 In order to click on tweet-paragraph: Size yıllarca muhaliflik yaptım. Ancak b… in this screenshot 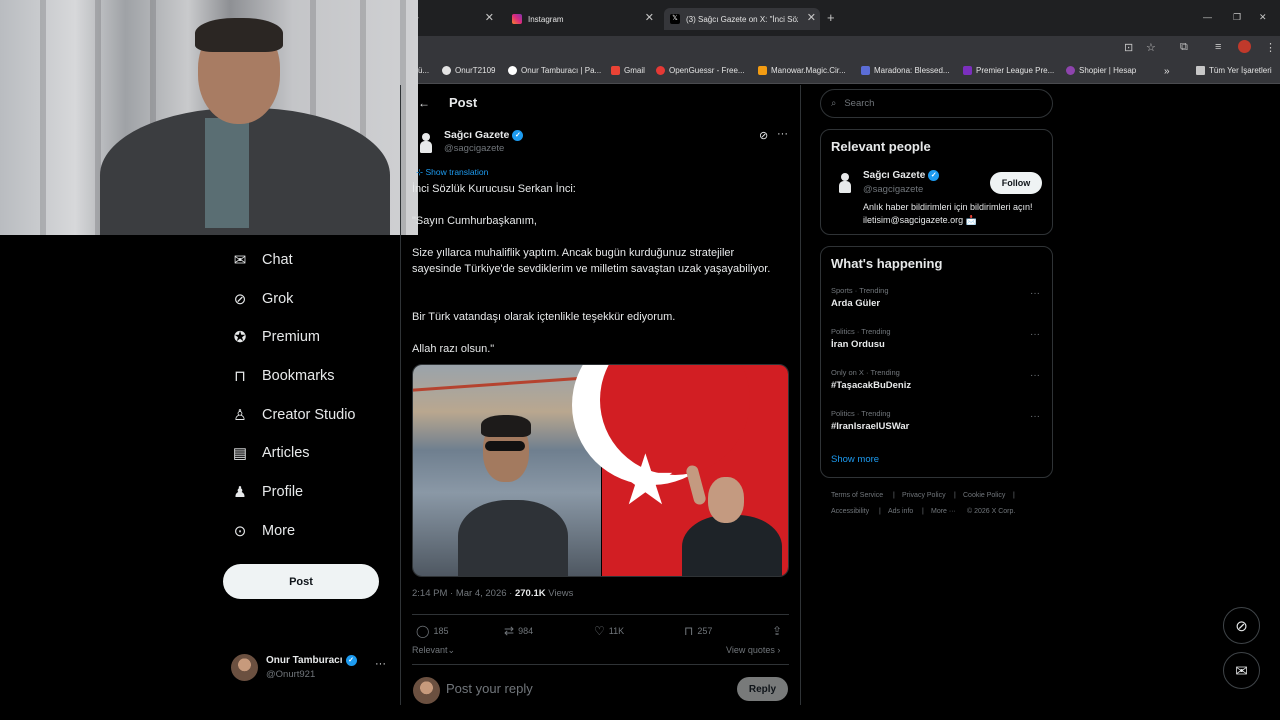, I will do `click(591, 261)`.